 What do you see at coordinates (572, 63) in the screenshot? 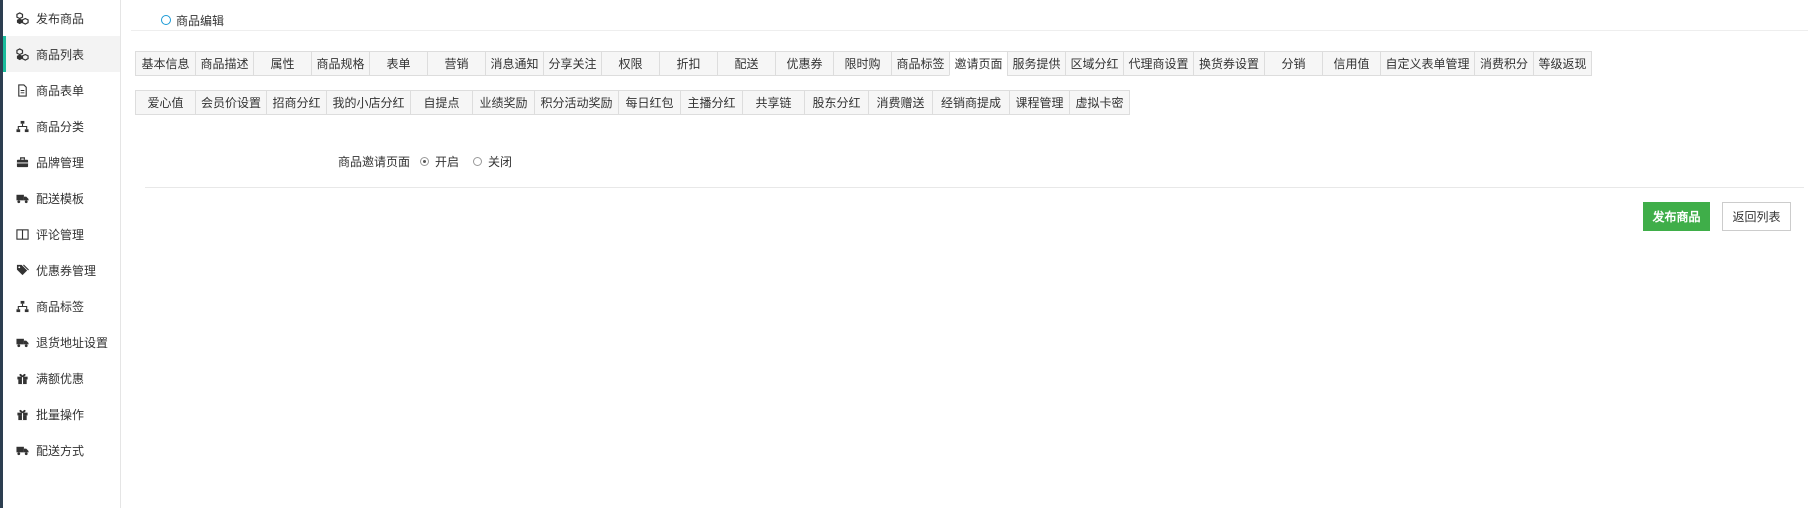
I see `tab-row1-7: 分享关注` at bounding box center [572, 63].